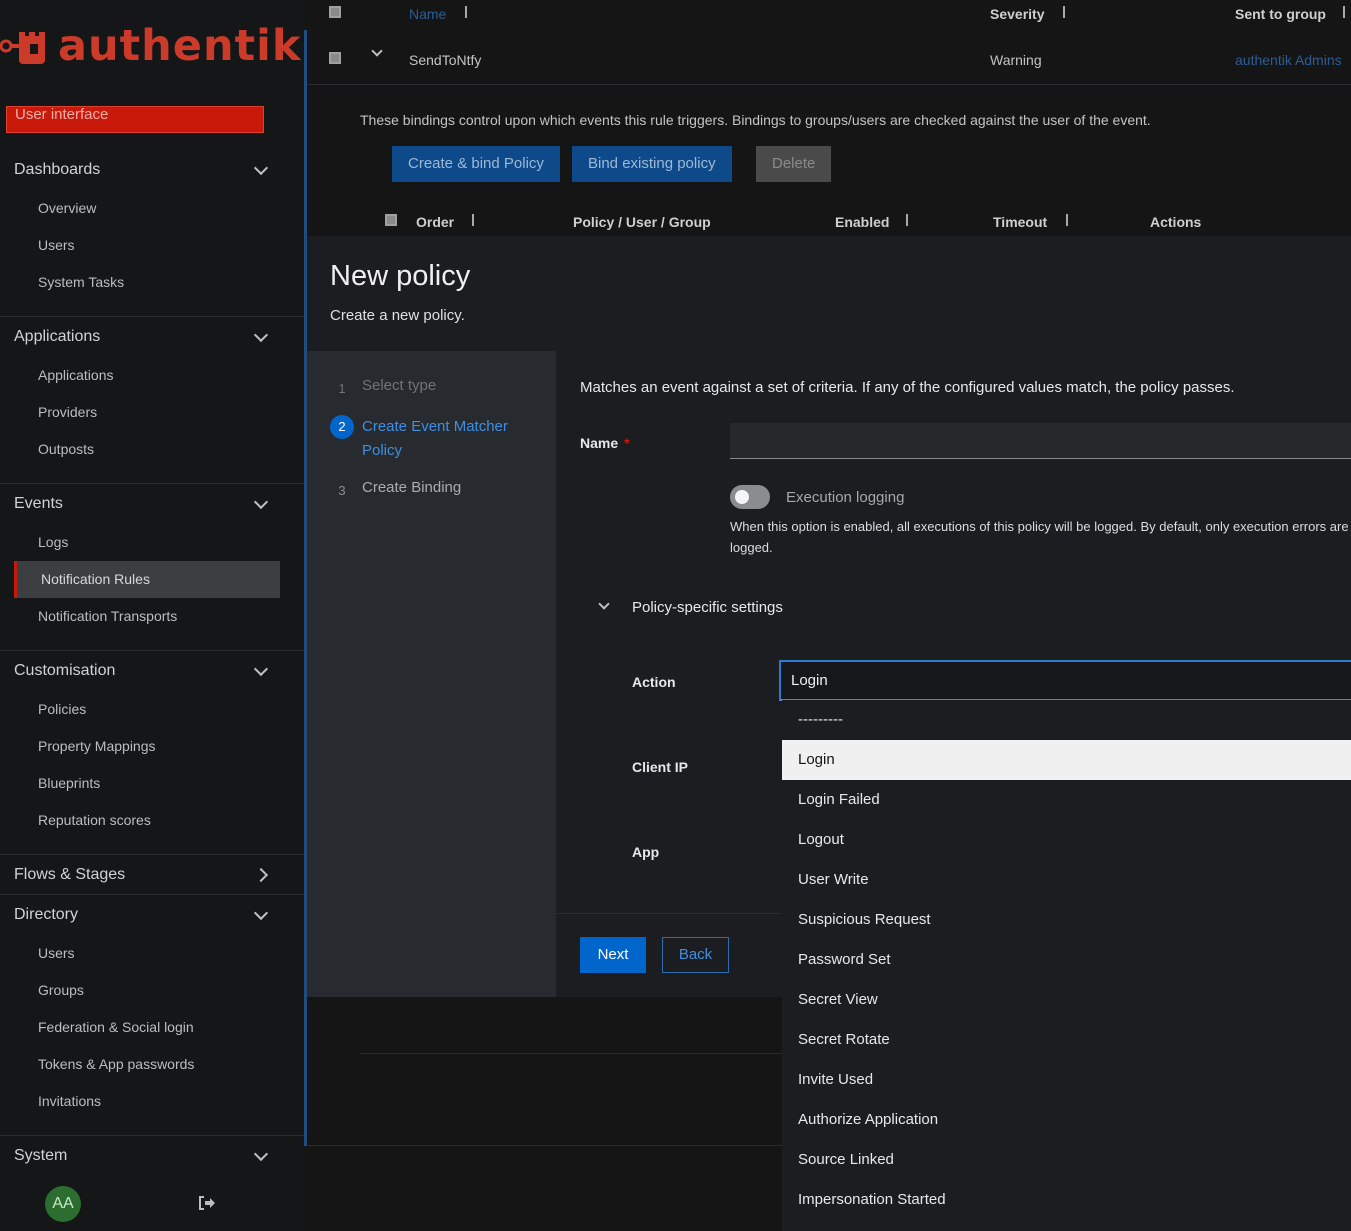 This screenshot has height=1231, width=1351. I want to click on nav-group-customisation-toggle: Customisation, so click(152, 671).